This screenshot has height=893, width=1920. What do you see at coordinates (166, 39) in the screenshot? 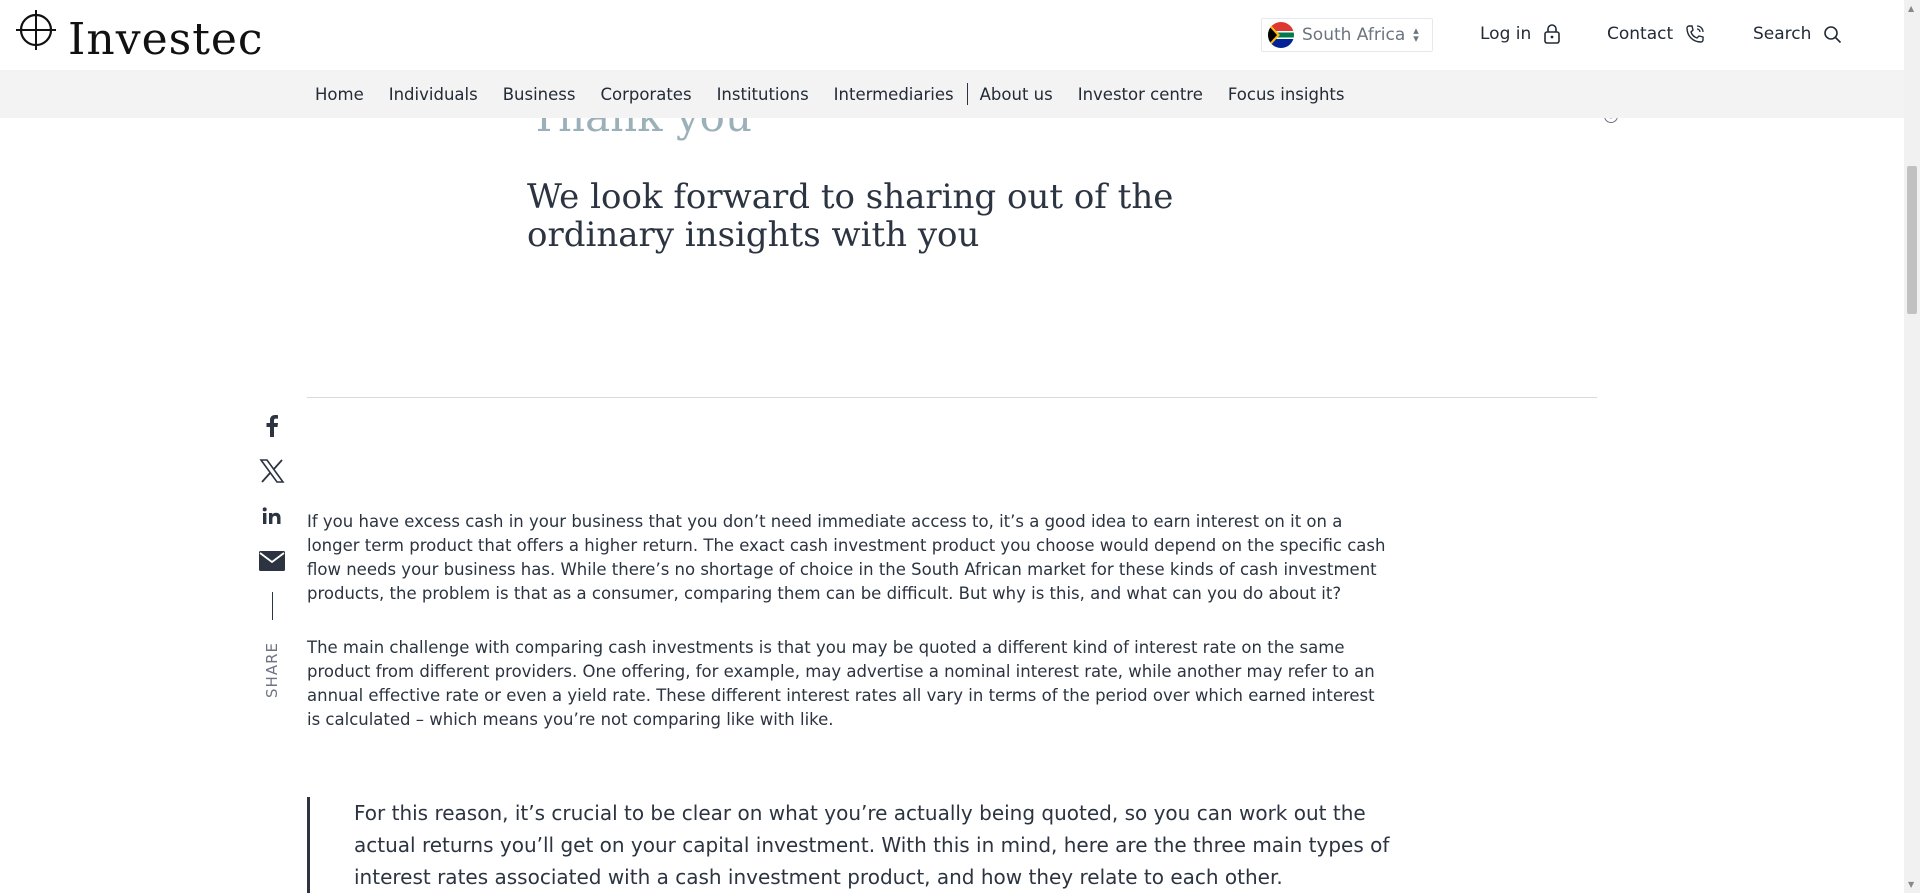
I see `logo-wordmark: Investec` at bounding box center [166, 39].